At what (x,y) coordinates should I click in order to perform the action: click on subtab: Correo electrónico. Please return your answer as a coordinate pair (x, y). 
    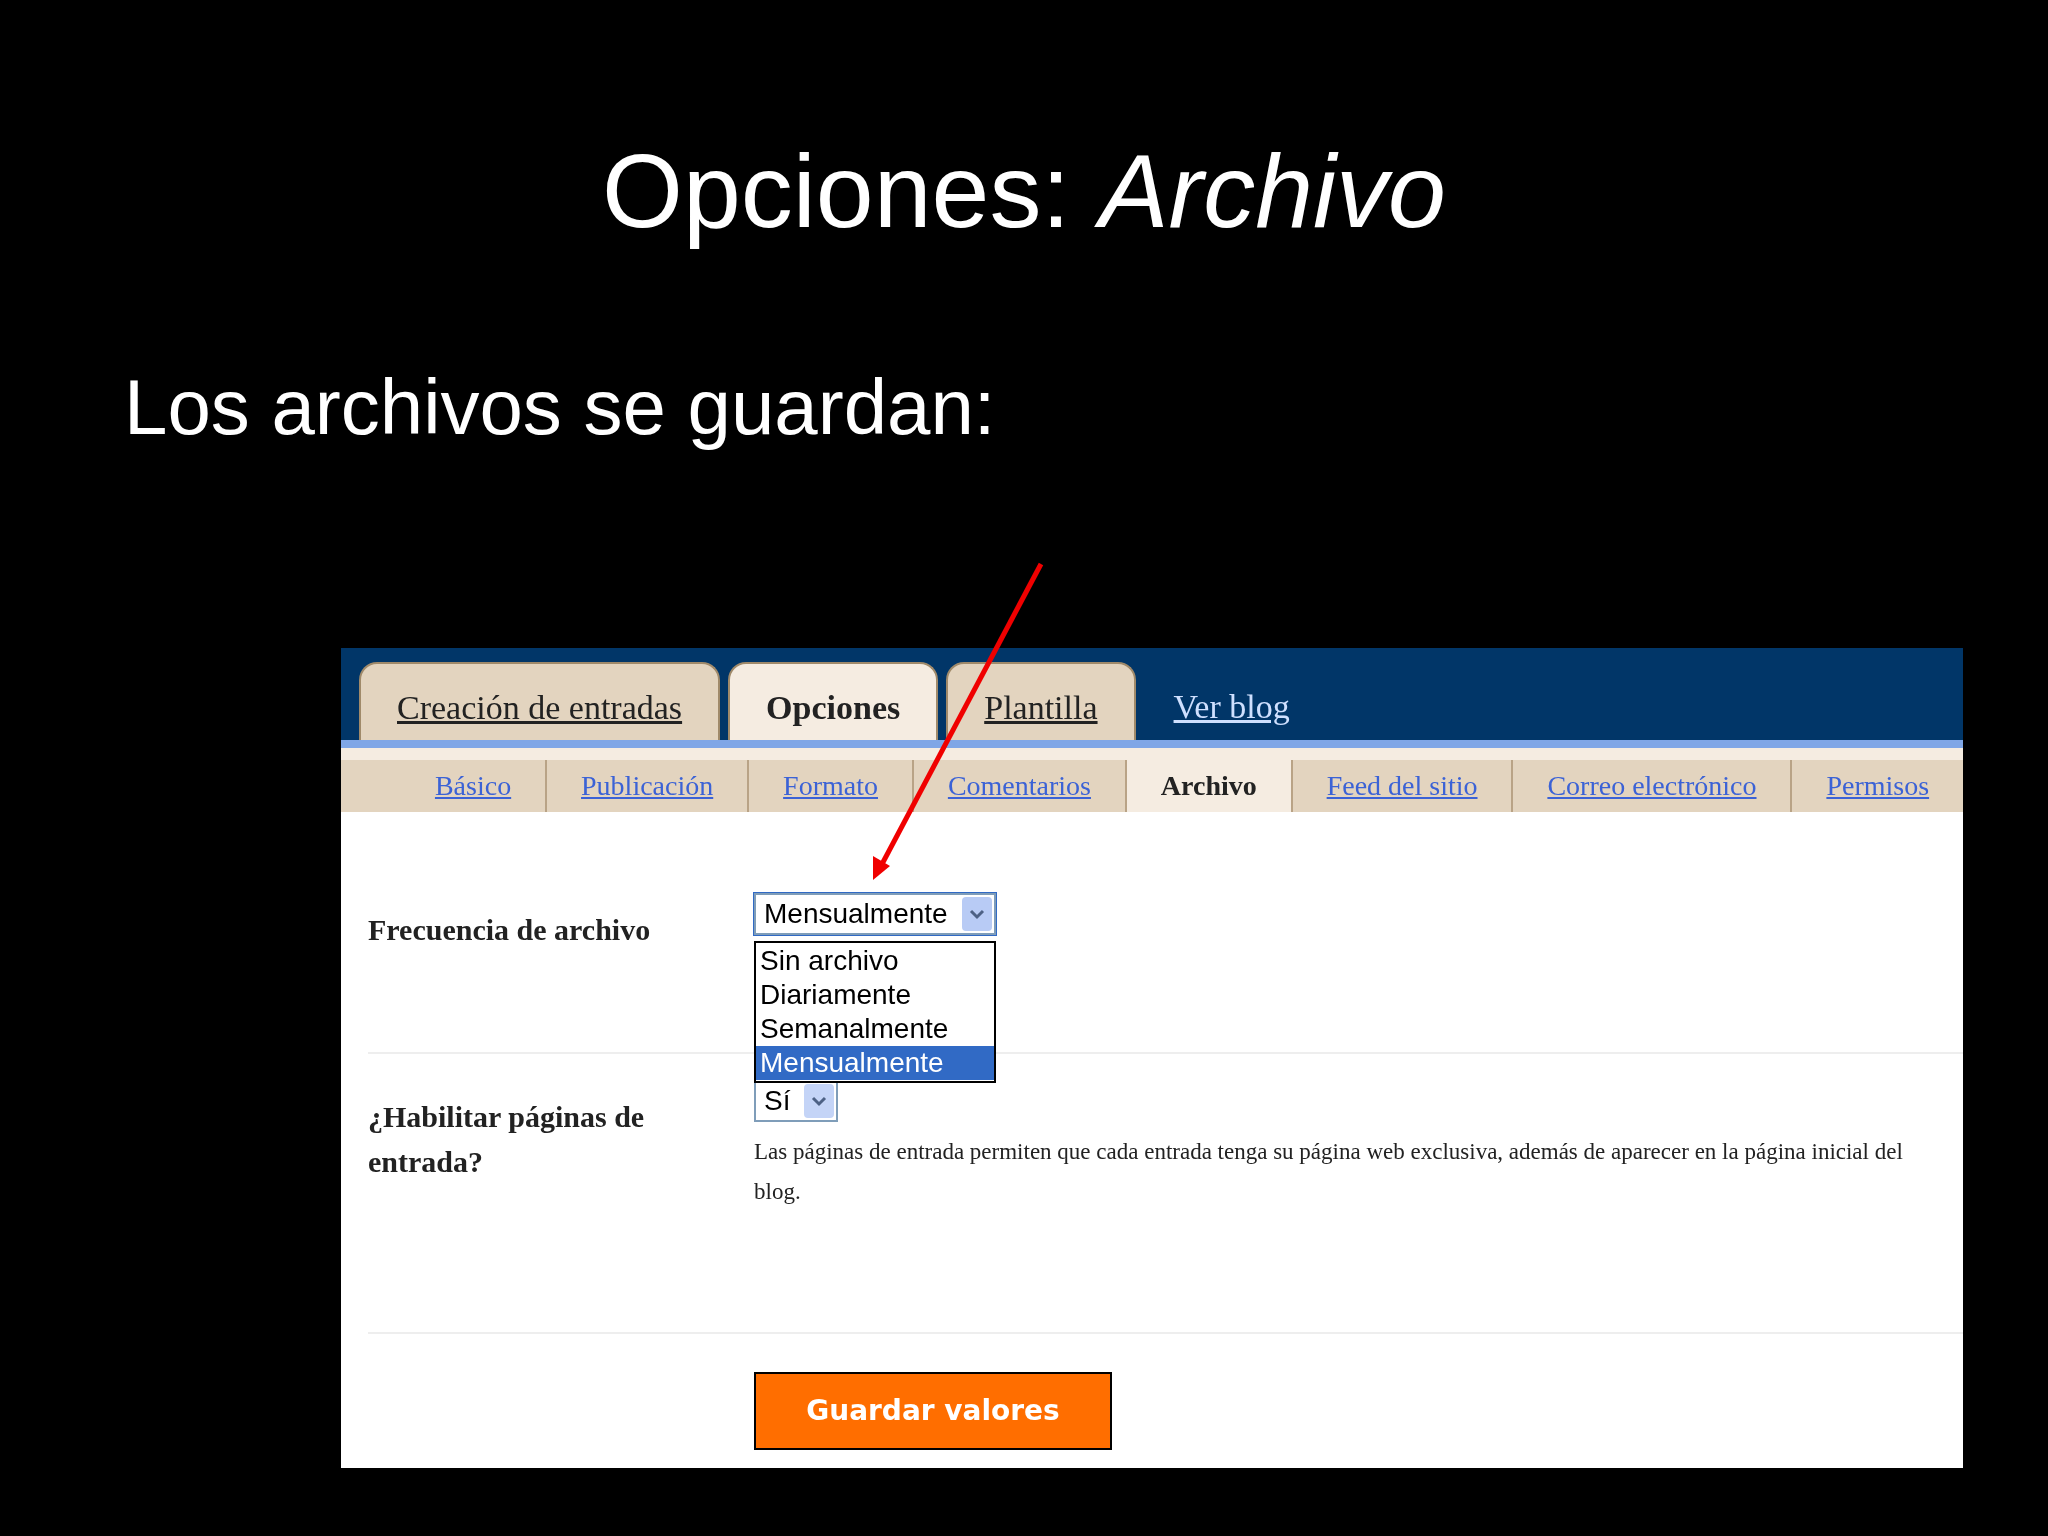
    Looking at the image, I should click on (1653, 786).